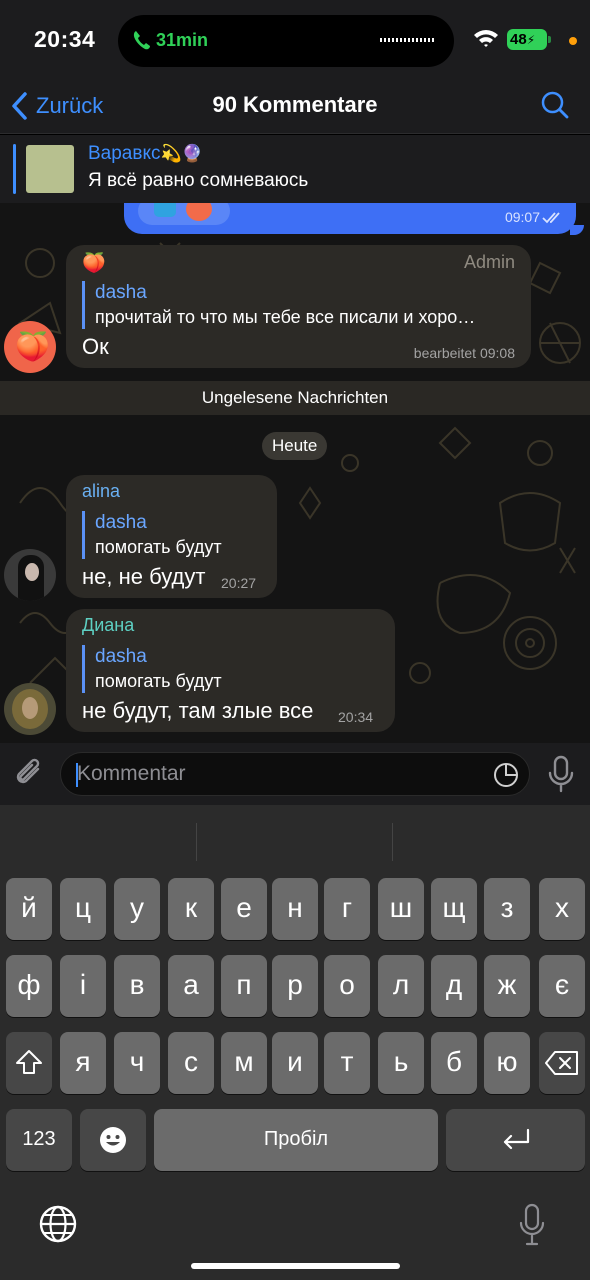  Describe the element at coordinates (464, 353) in the screenshot. I see `message-time: bearbeitet 09:08` at that location.